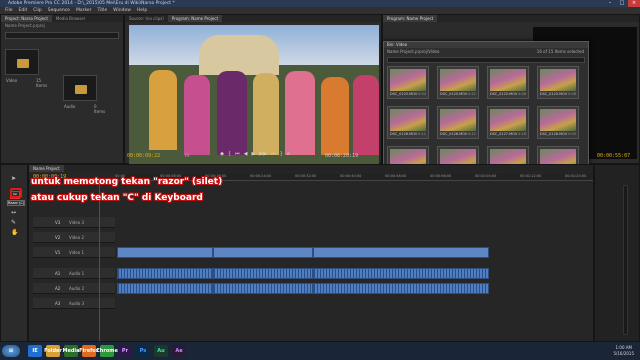 The image size is (640, 360). Describe the element at coordinates (486, 176) in the screenshot. I see `ruler-tick-label: 00:01:04:00` at that location.